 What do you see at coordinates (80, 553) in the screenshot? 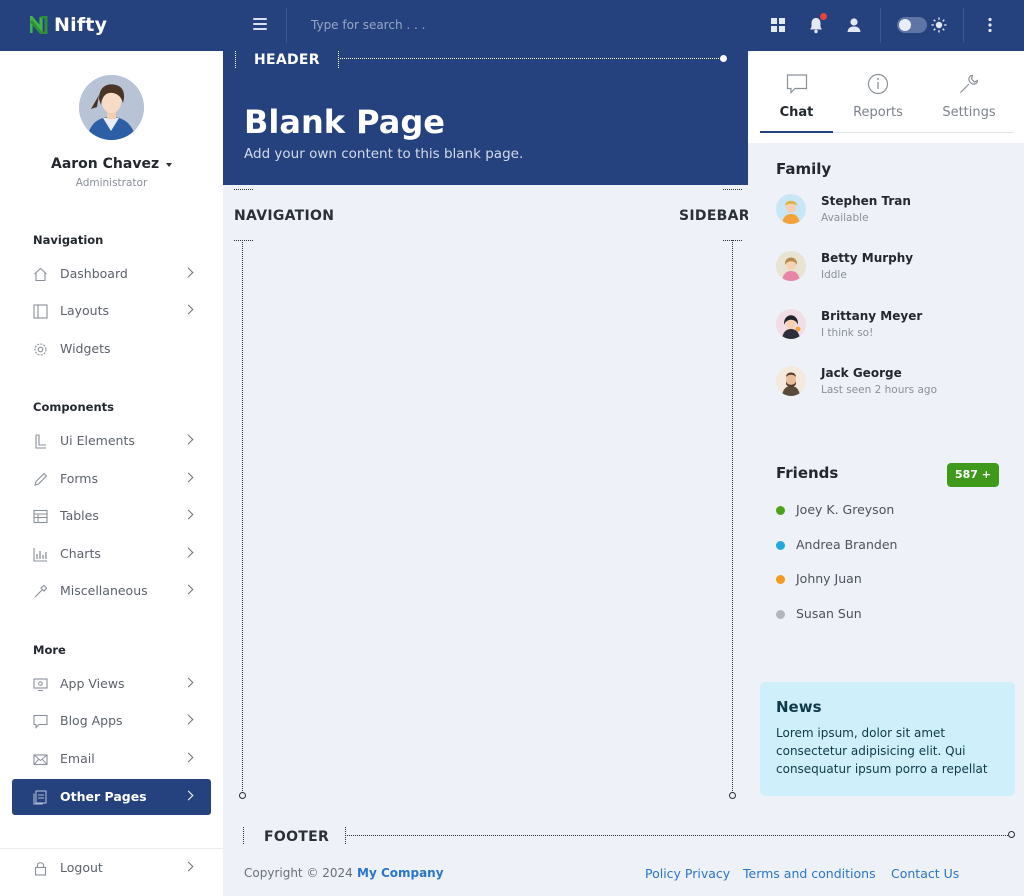
I see `sidebar-item-label: Charts` at bounding box center [80, 553].